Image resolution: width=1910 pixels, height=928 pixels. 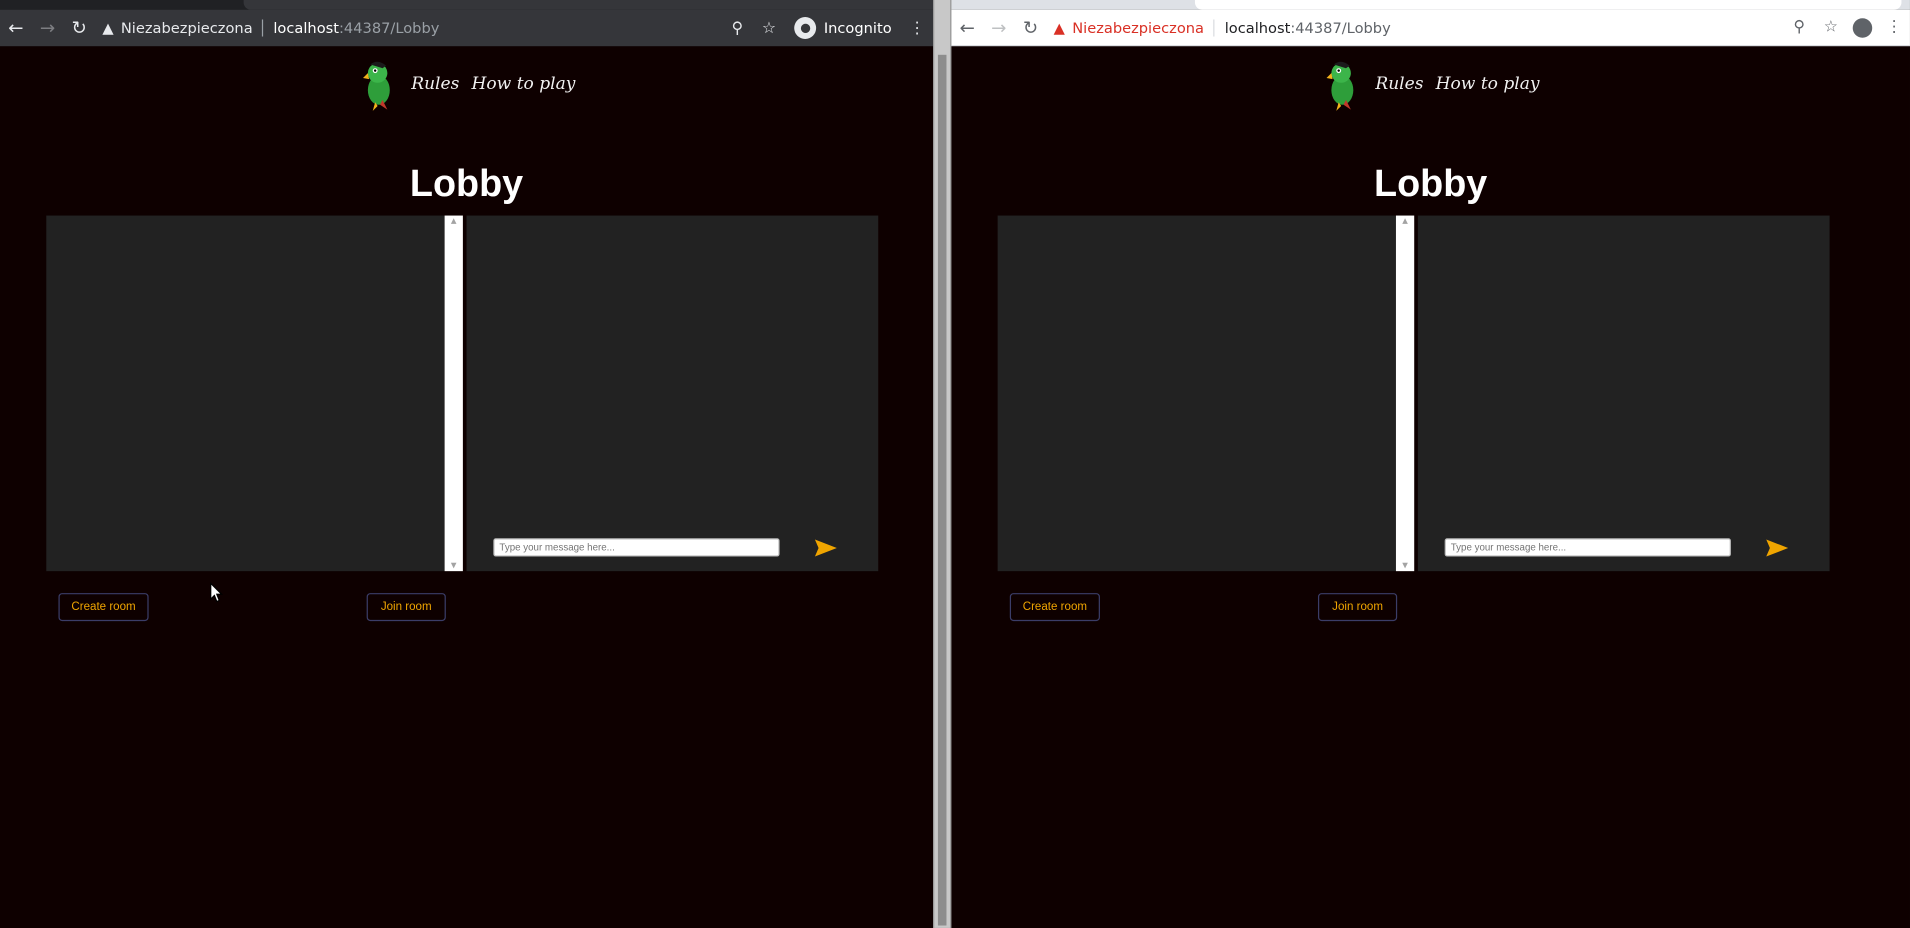 I want to click on incognito-indicator: ● Incognito, so click(x=843, y=28).